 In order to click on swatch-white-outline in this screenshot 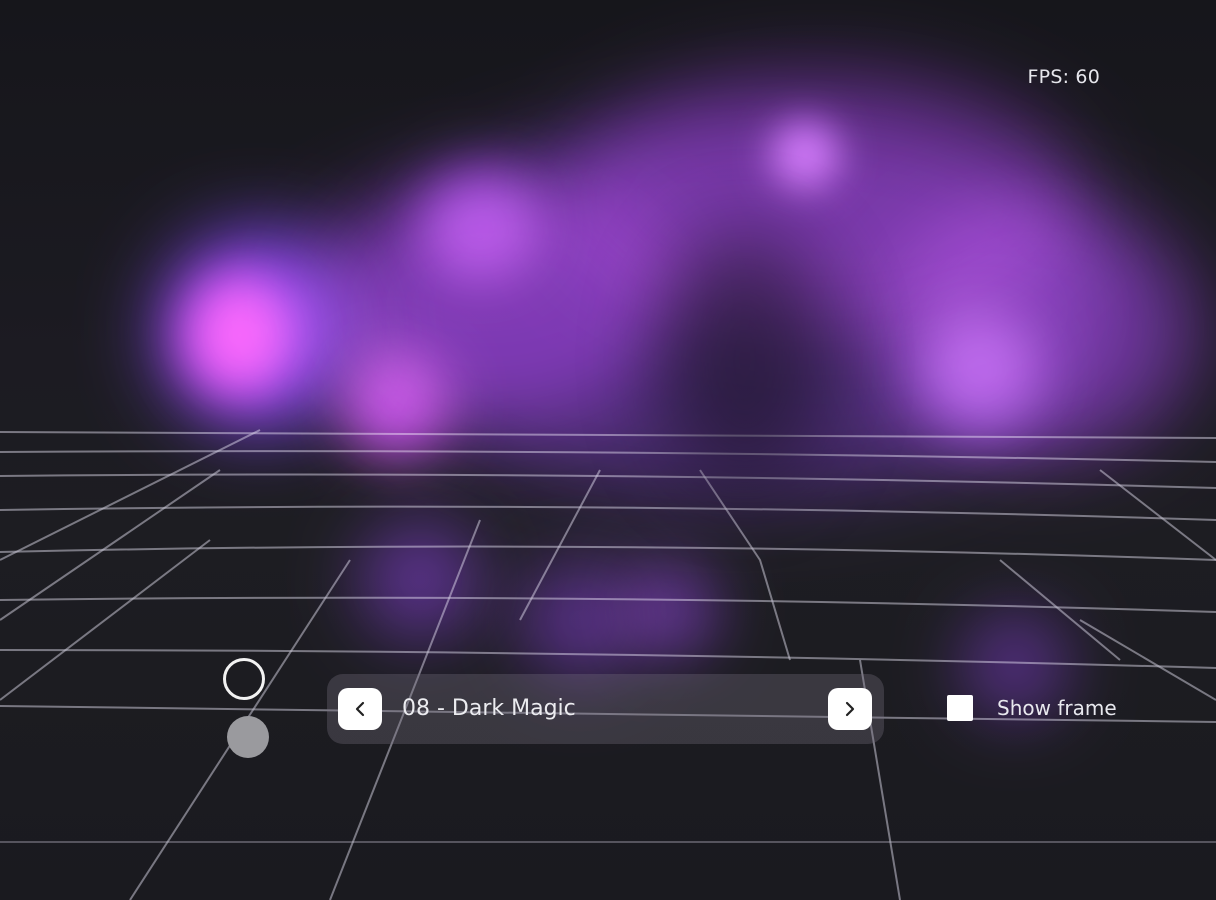, I will do `click(244, 679)`.